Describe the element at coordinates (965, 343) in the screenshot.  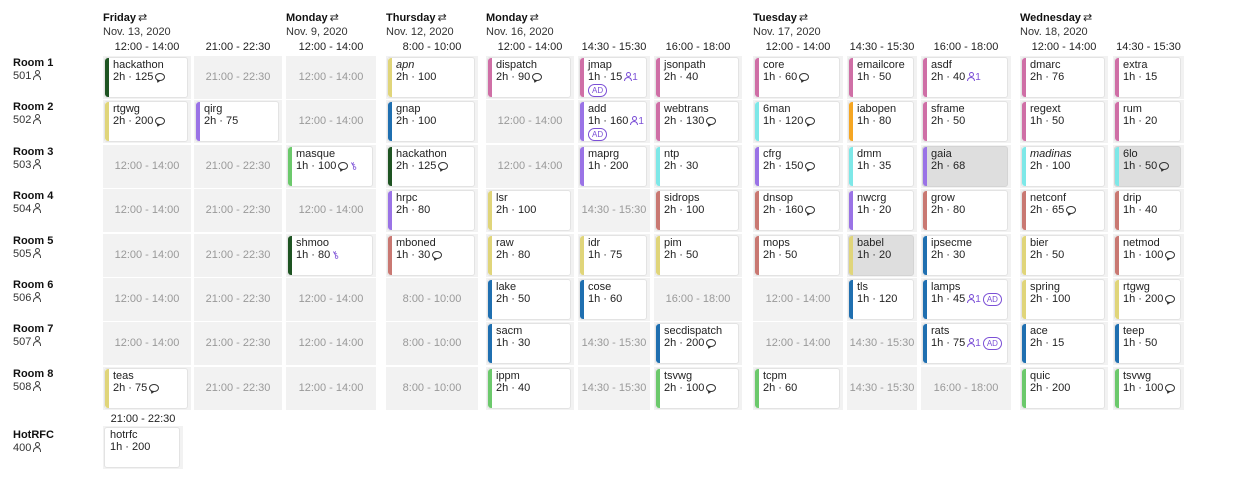
I see `session-card: rats 1h · 75 1 AD` at that location.